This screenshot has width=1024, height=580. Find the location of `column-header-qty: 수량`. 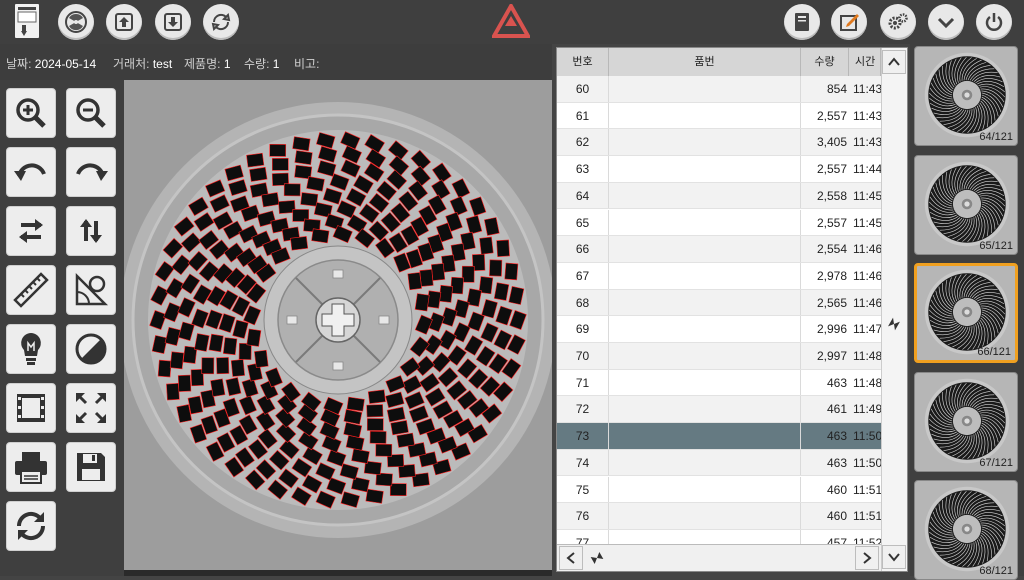

column-header-qty: 수량 is located at coordinates (825, 62).